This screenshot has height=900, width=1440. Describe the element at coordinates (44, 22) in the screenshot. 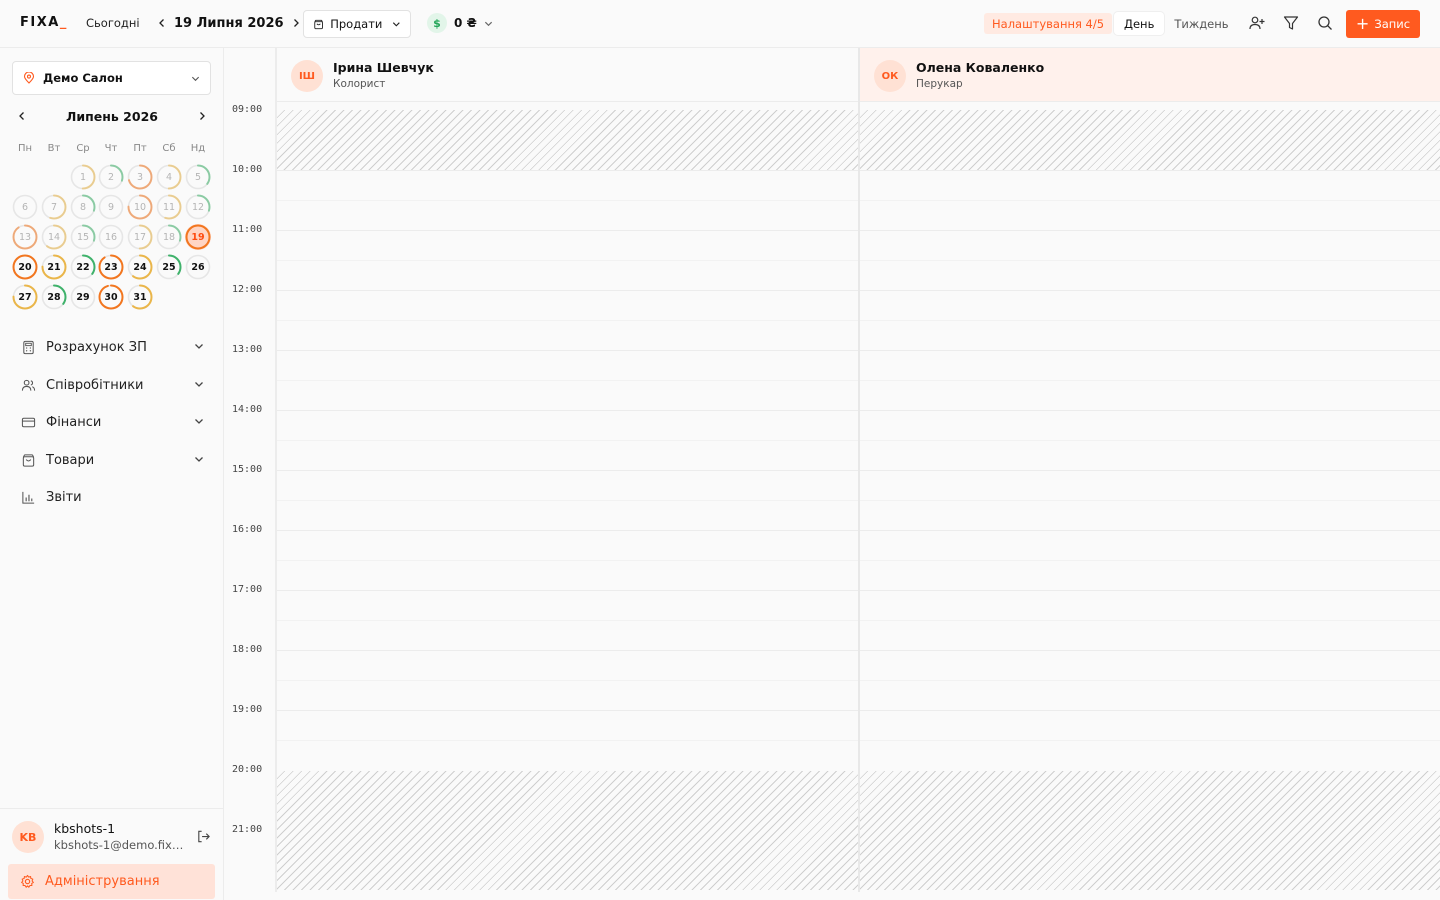

I see `logo: FIXA_` at that location.